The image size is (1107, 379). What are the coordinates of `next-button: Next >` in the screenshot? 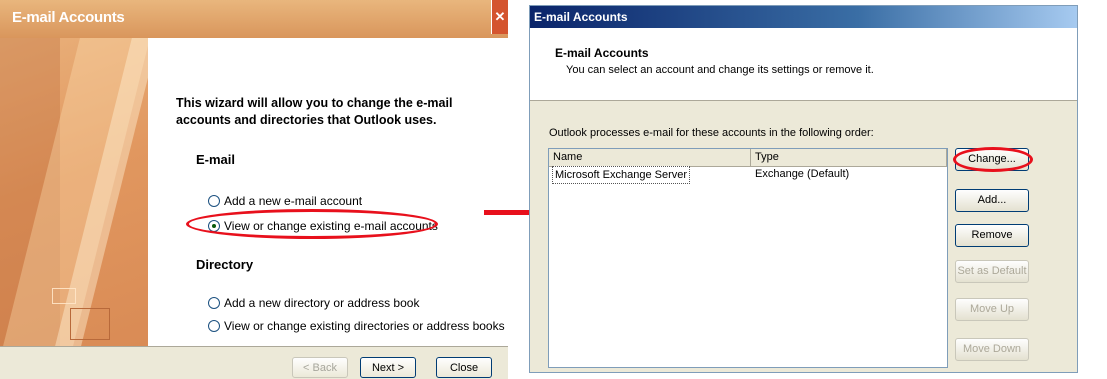 It's located at (388, 367).